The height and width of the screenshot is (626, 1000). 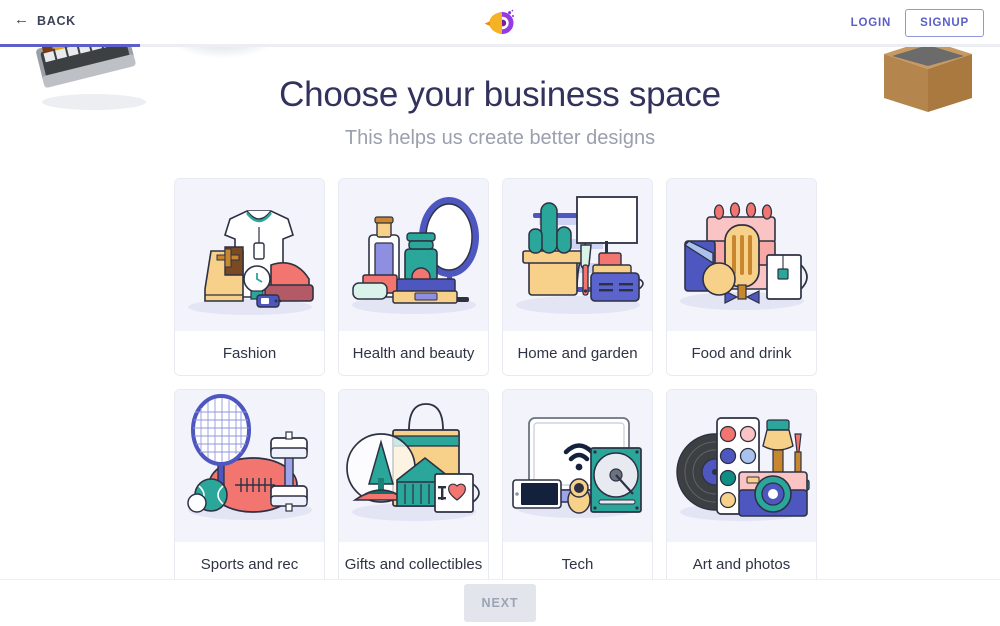 What do you see at coordinates (577, 255) in the screenshot?
I see `home-garden-illustration` at bounding box center [577, 255].